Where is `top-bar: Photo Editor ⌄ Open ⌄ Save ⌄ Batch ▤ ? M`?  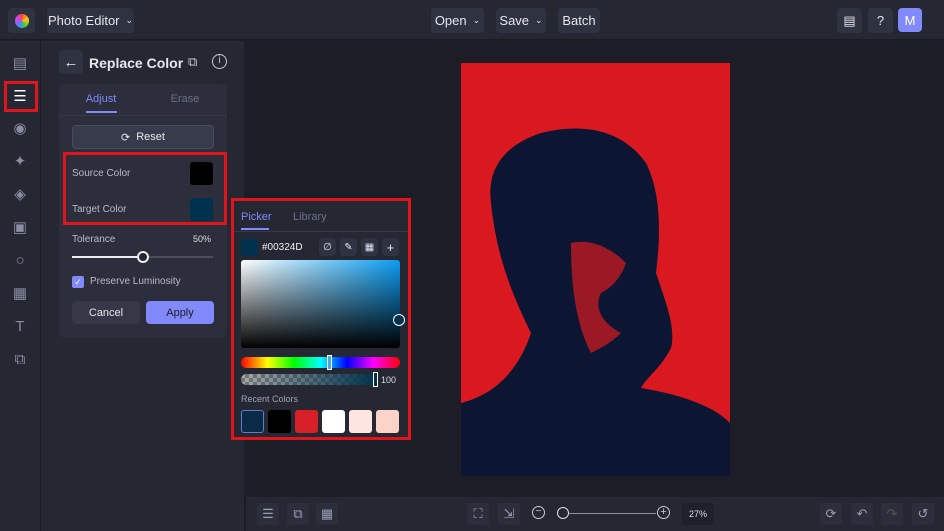
top-bar: Photo Editor ⌄ Open ⌄ Save ⌄ Batch ▤ ? M is located at coordinates (472, 20).